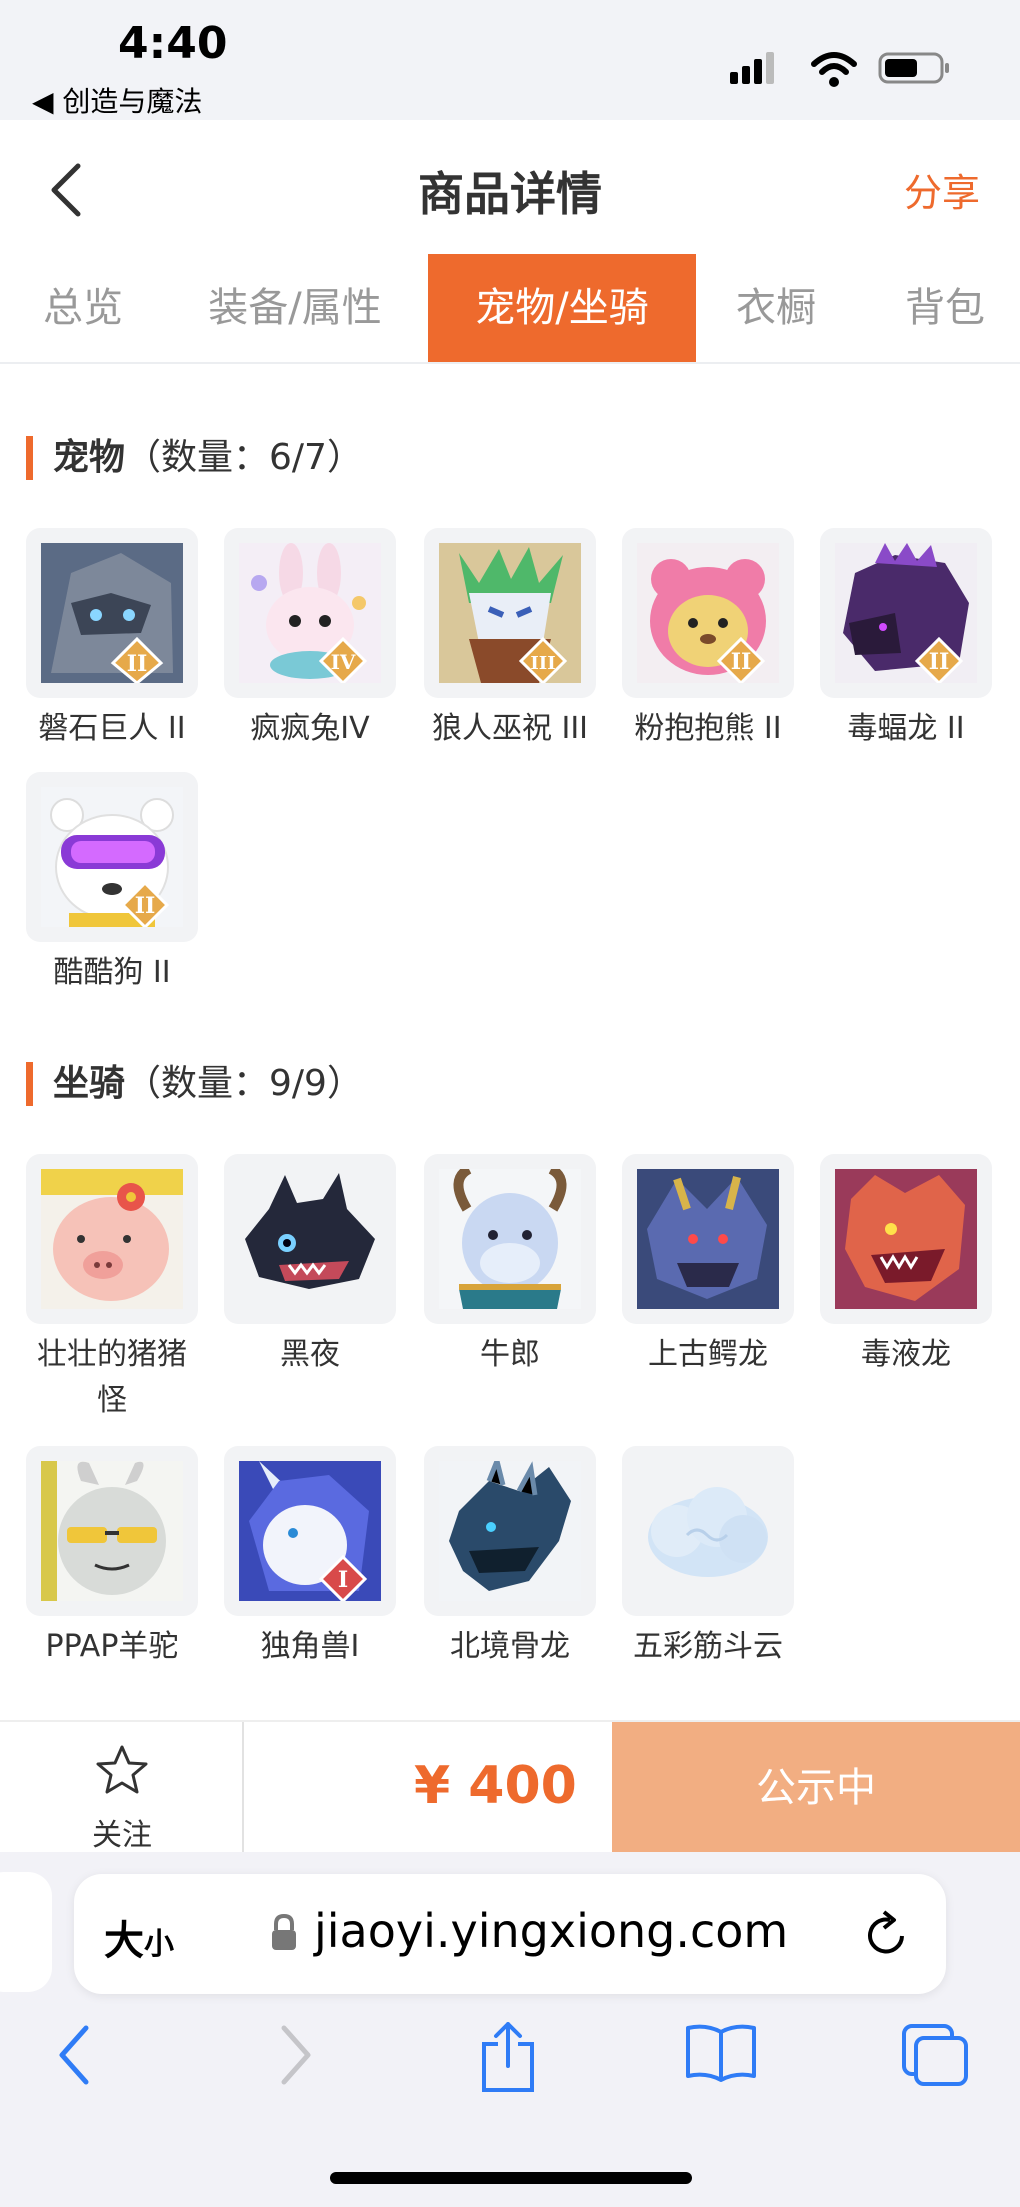 Image resolution: width=1020 pixels, height=2207 pixels. Describe the element at coordinates (343, 1580) in the screenshot. I see `svg-text: I` at that location.